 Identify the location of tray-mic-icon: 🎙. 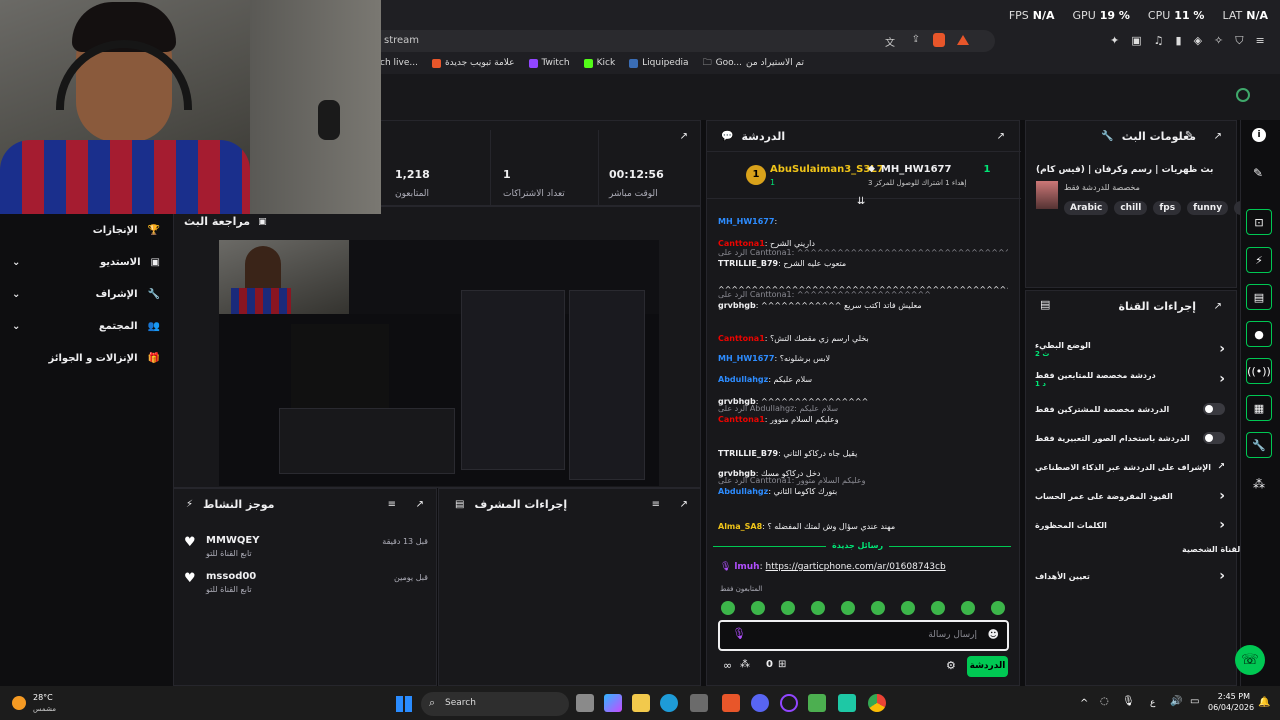
(1128, 701).